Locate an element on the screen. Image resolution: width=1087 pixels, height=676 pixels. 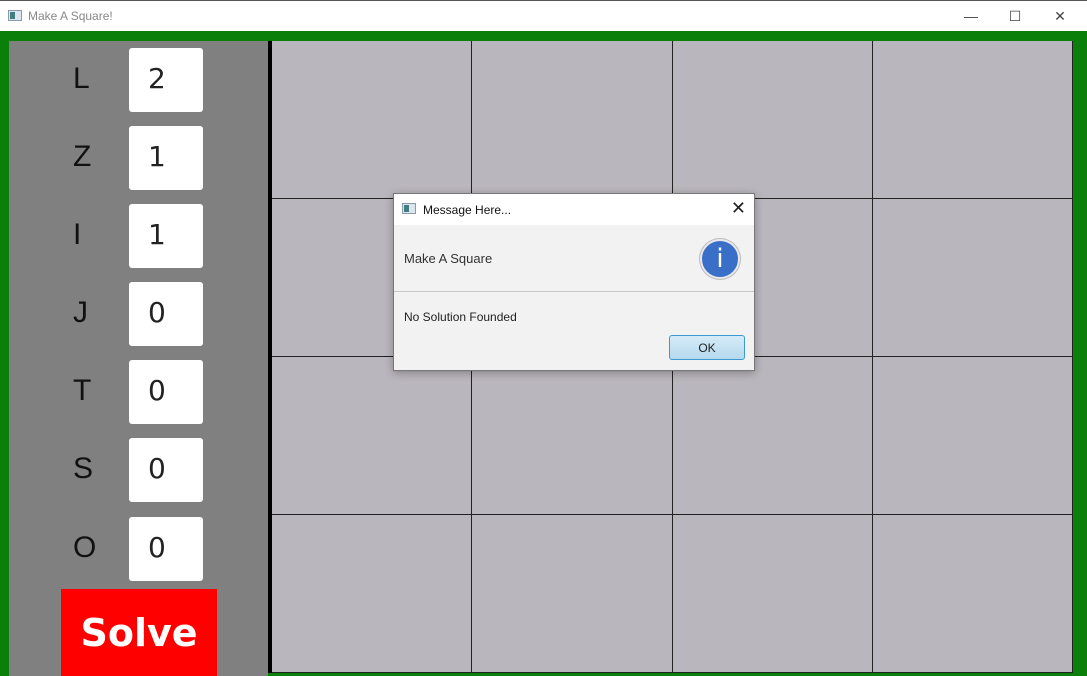
piece-row-z: Z1 is located at coordinates (138, 158).